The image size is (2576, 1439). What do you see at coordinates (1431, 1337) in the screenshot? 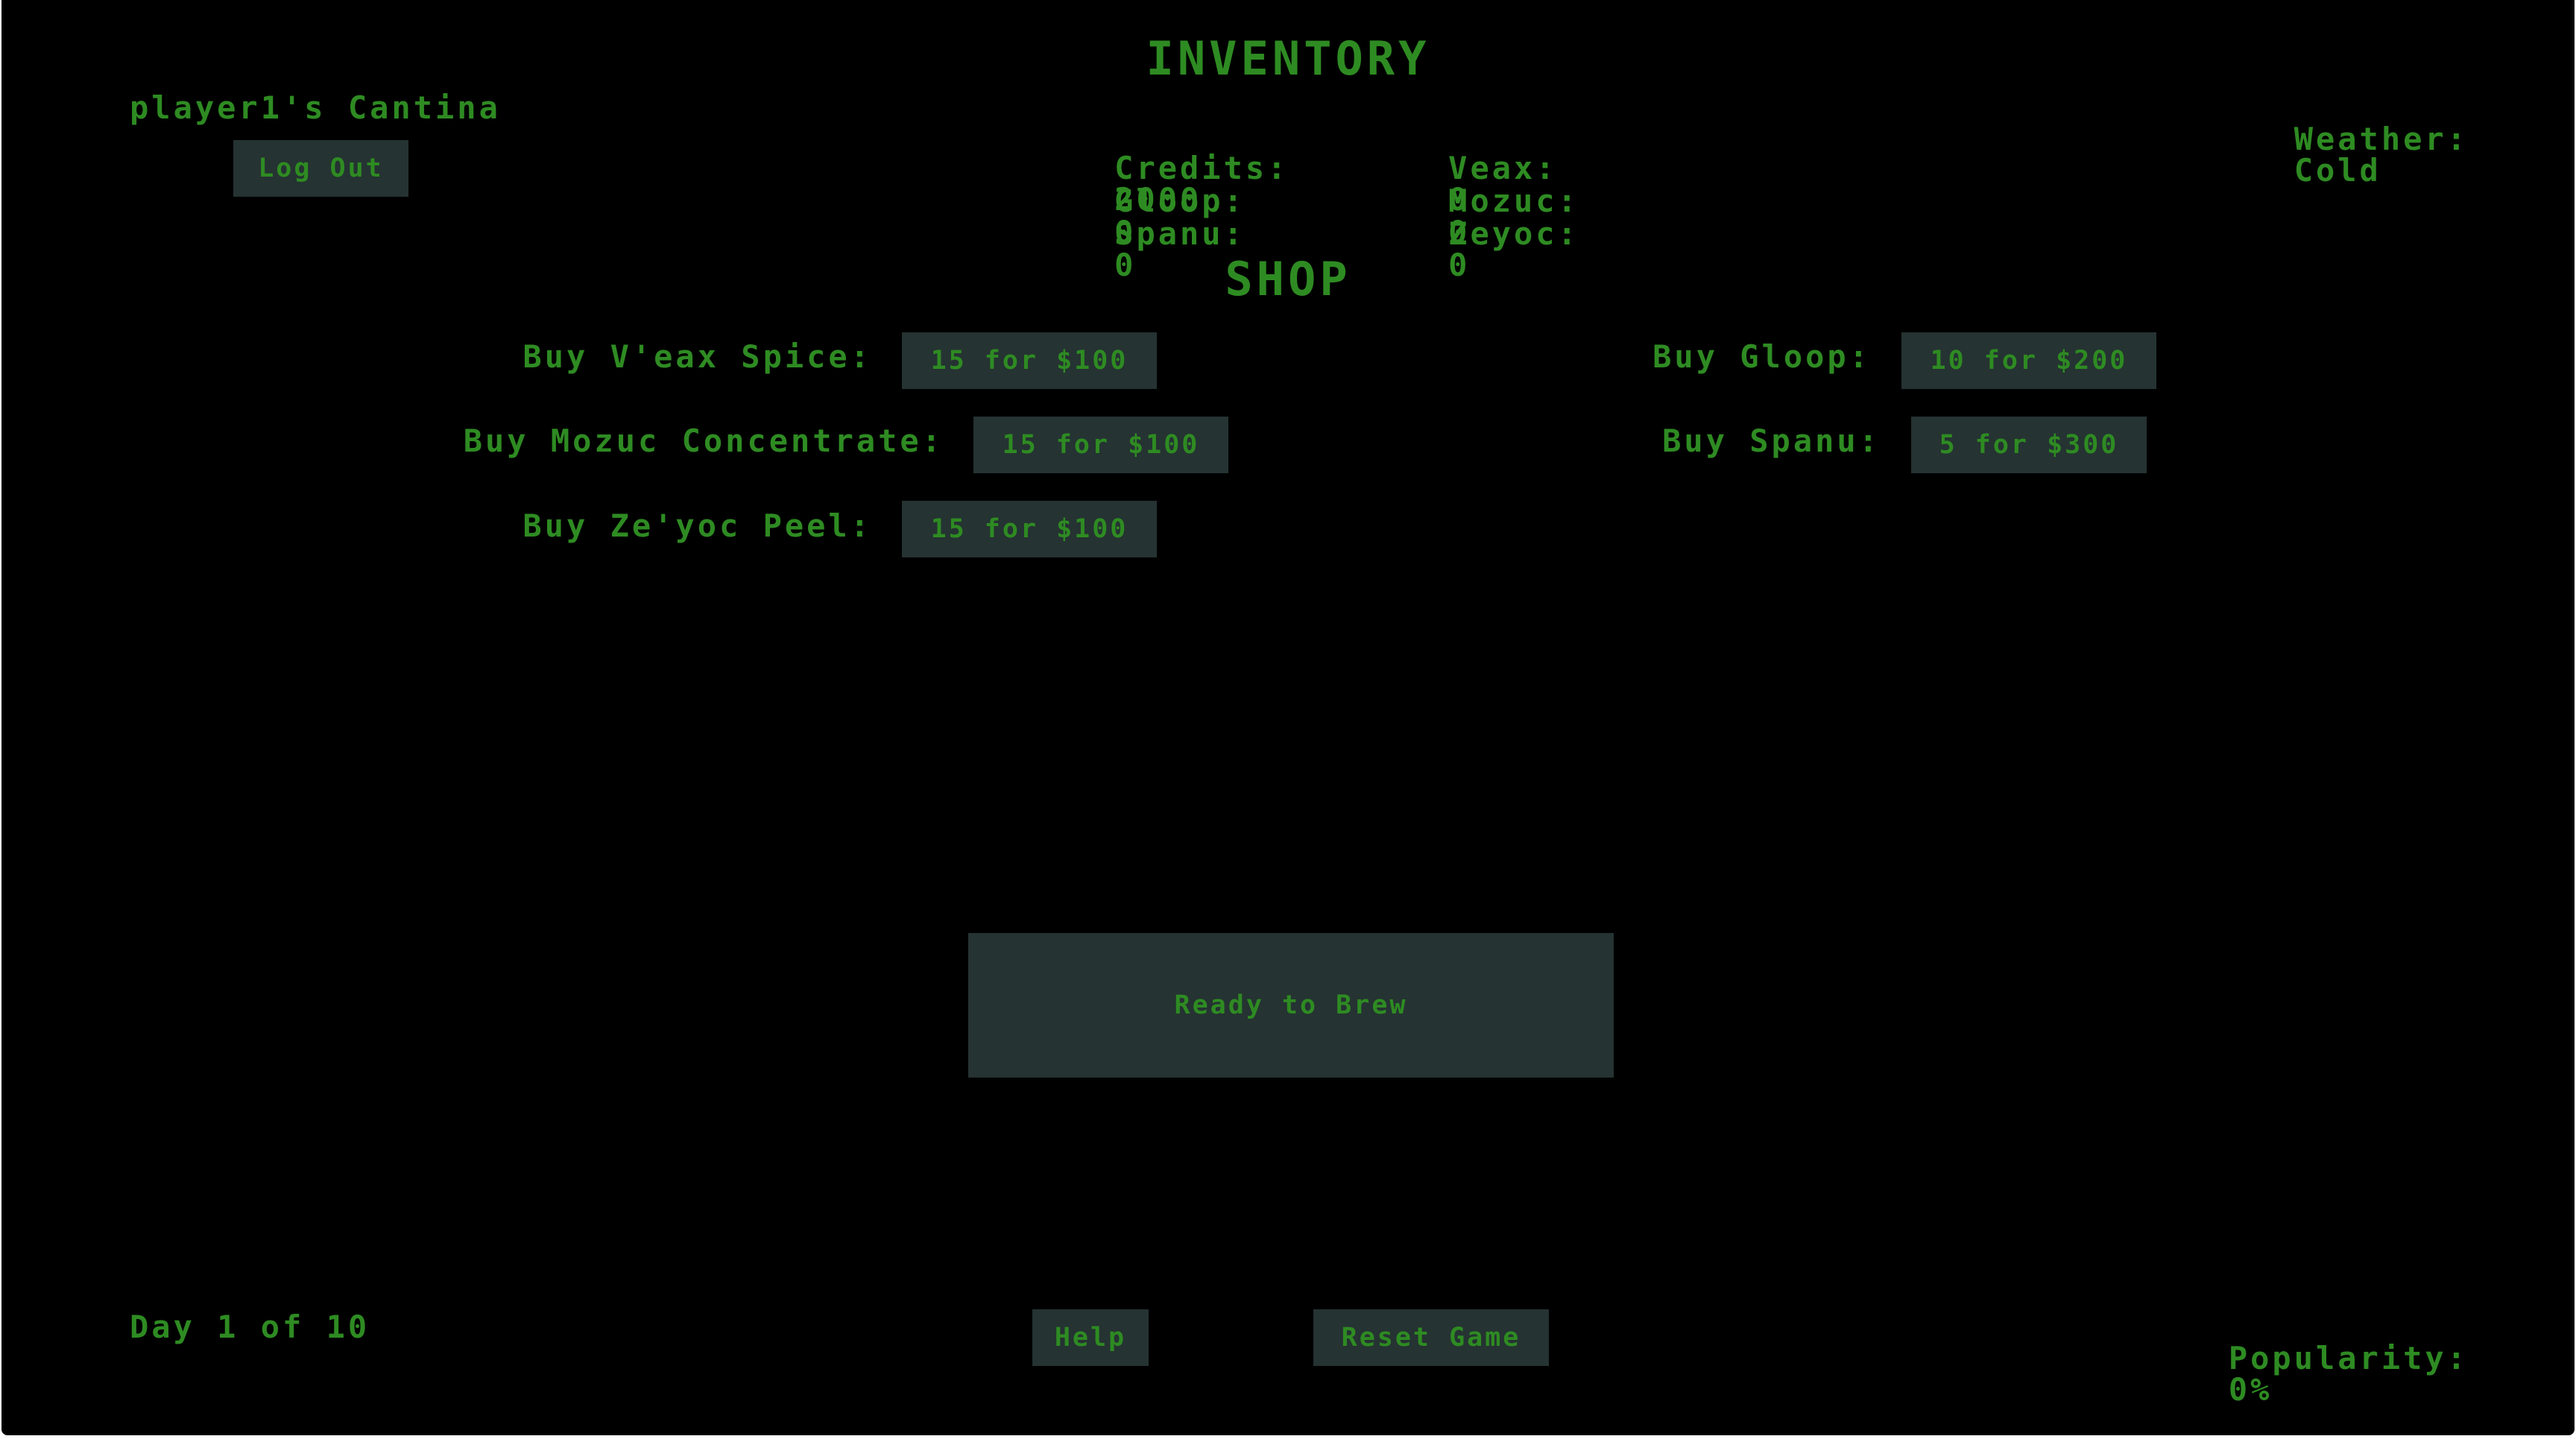
I see `reset-game-button: Reset Game` at bounding box center [1431, 1337].